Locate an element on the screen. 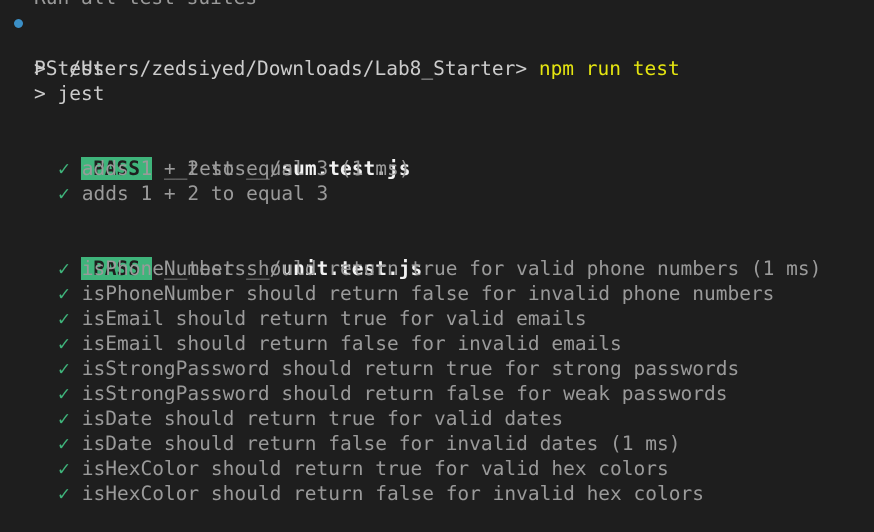 This screenshot has width=874, height=532. prompt-command: npm run test is located at coordinates (609, 68).